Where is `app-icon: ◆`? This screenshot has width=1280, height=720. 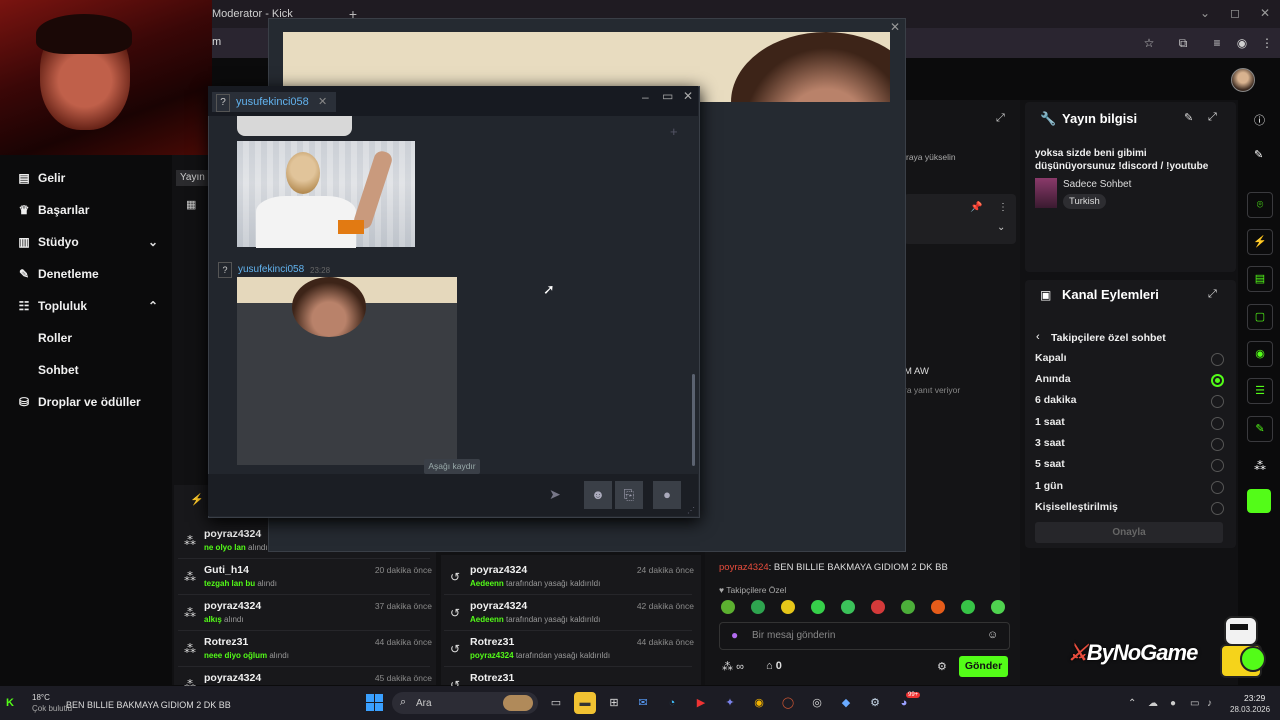 app-icon: ◆ is located at coordinates (846, 703).